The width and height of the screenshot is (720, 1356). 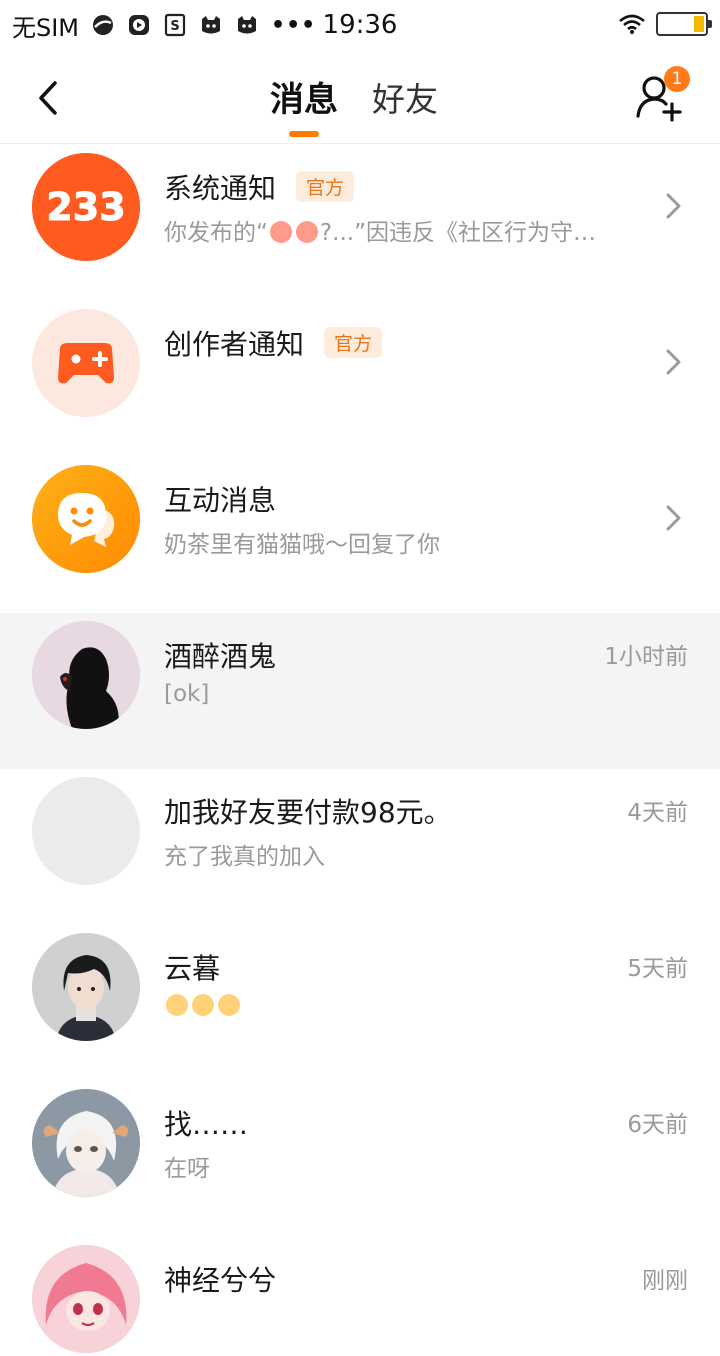 I want to click on avatar: 233, so click(x=86, y=207).